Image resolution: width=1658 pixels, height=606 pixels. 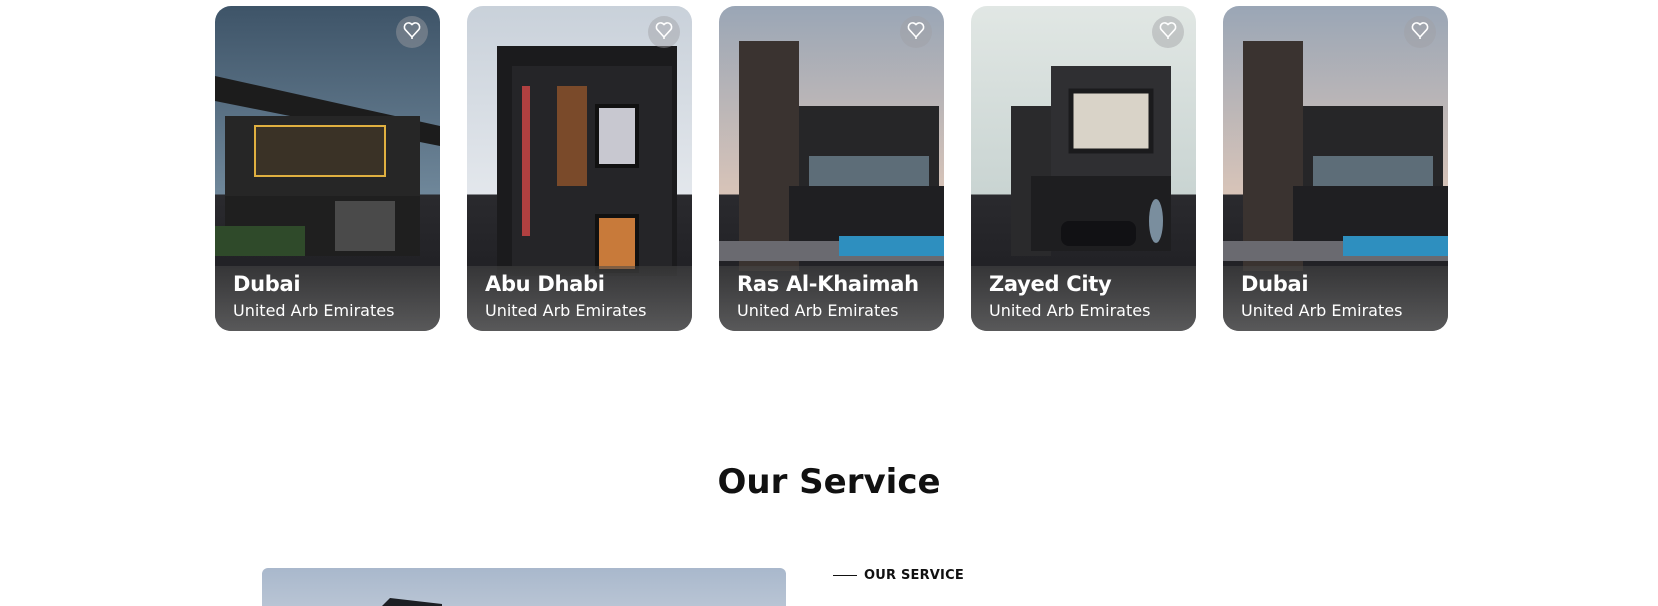 What do you see at coordinates (1083, 298) in the screenshot?
I see `card-caption: Zayed City United Arb Emirates` at bounding box center [1083, 298].